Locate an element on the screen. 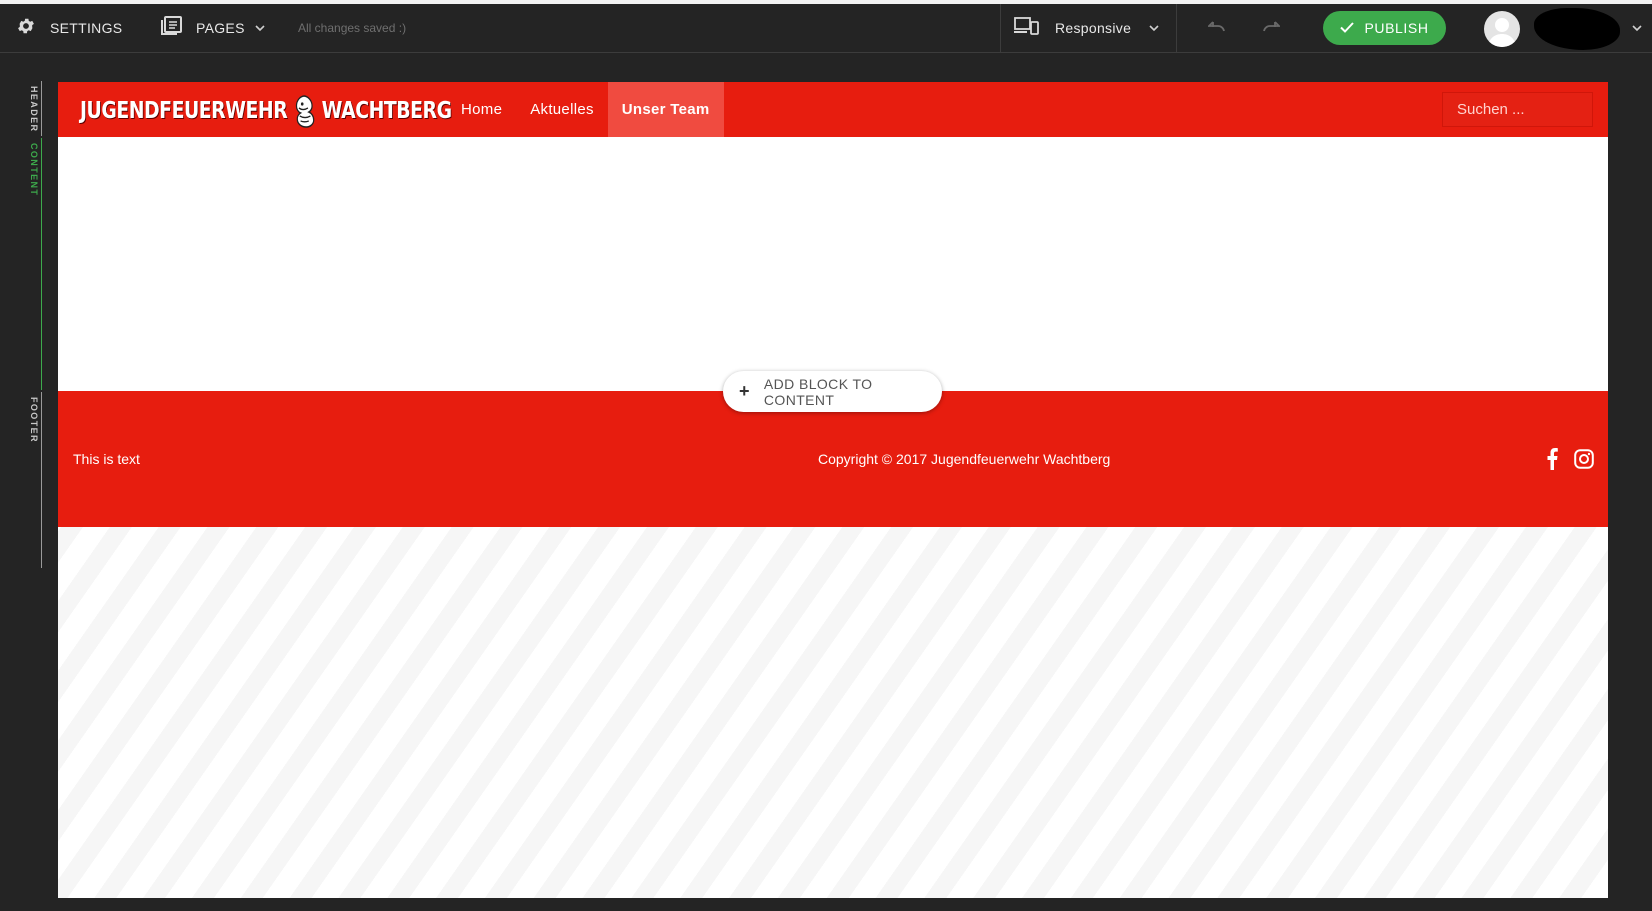  site-logo: JUGENDFEUERWEHR WACHTBERG is located at coordinates (266, 111).